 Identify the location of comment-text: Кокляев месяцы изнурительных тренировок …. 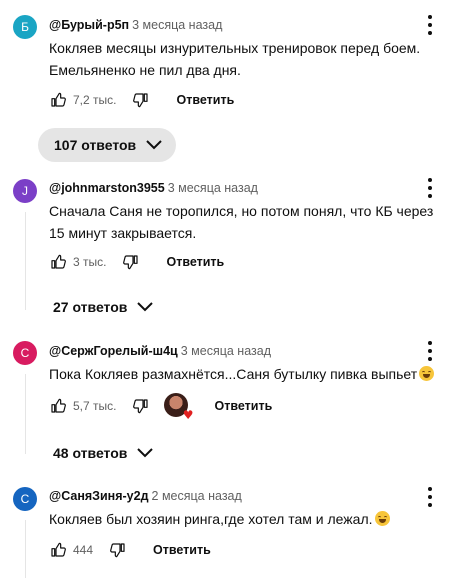
(234, 59).